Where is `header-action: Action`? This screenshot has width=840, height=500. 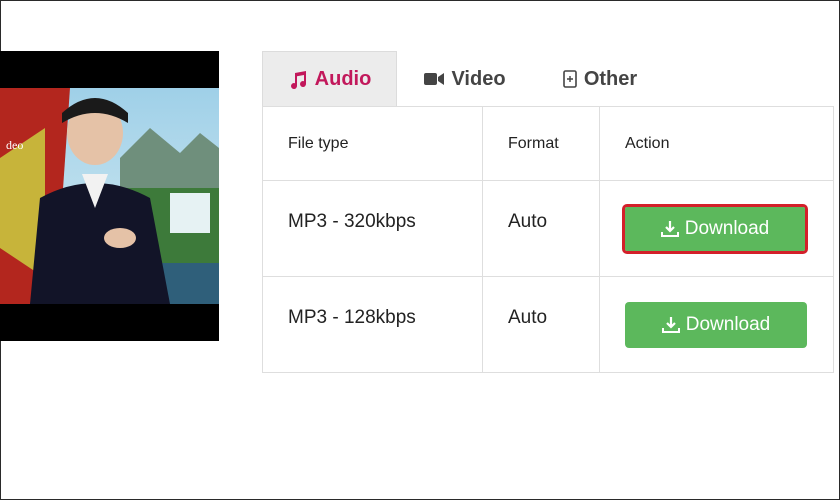
header-action: Action is located at coordinates (716, 143).